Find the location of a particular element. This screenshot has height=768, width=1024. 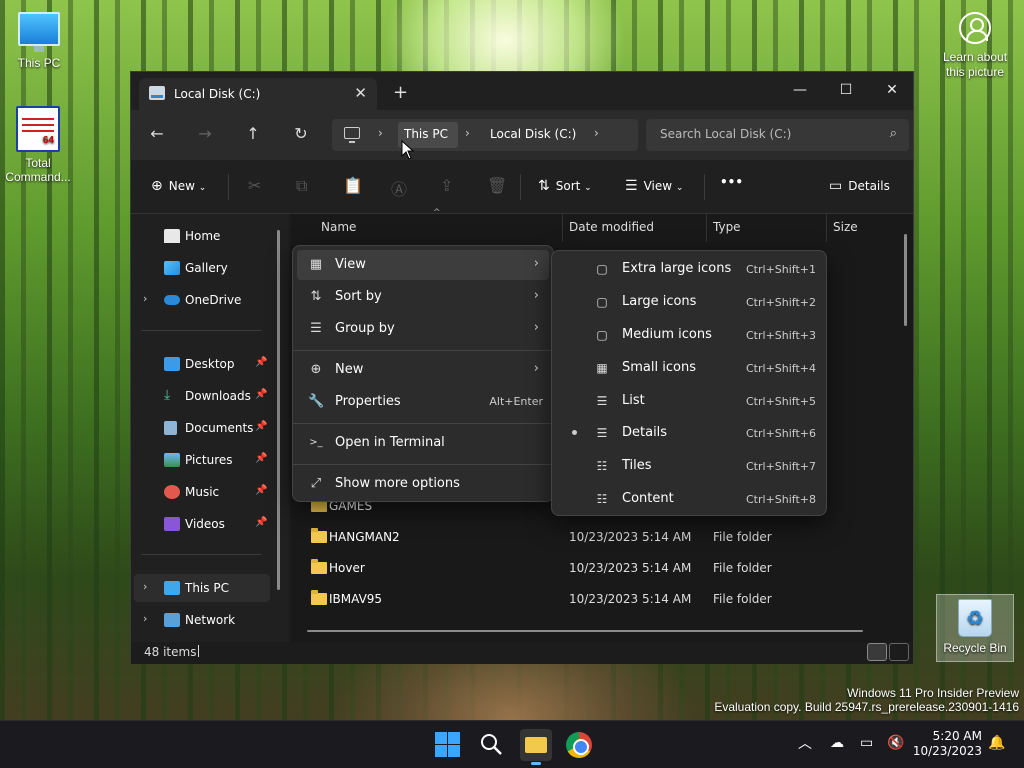

copy-icon: ⧉ is located at coordinates (301, 186).